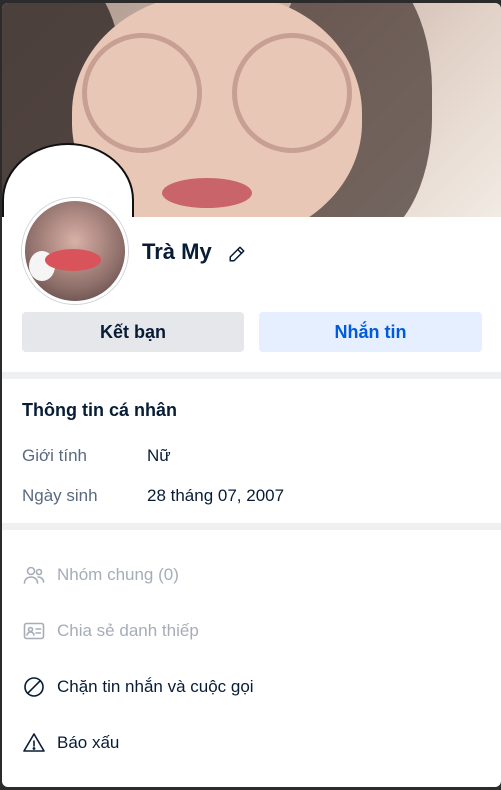 Image resolution: width=501 pixels, height=790 pixels. I want to click on warning-icon, so click(34, 742).